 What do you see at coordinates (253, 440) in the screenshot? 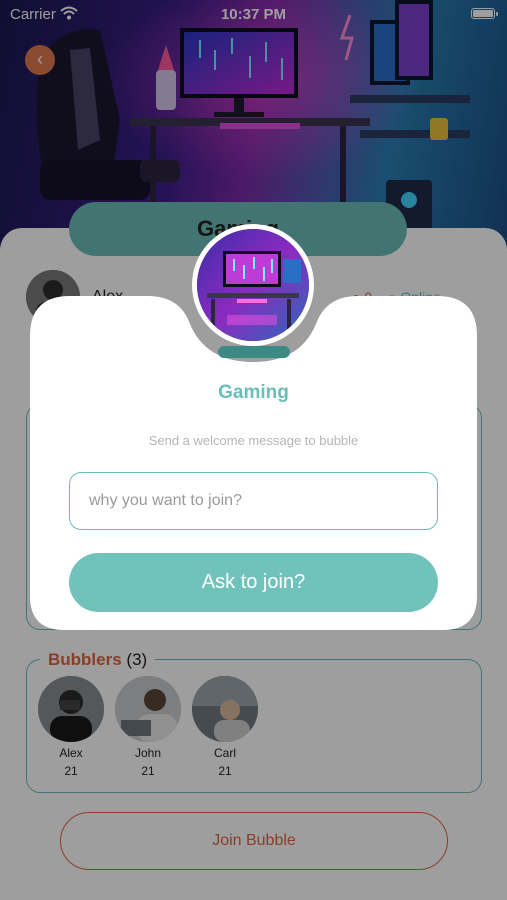
I see `modal-subtitle: Send a welcome message to bubble` at bounding box center [253, 440].